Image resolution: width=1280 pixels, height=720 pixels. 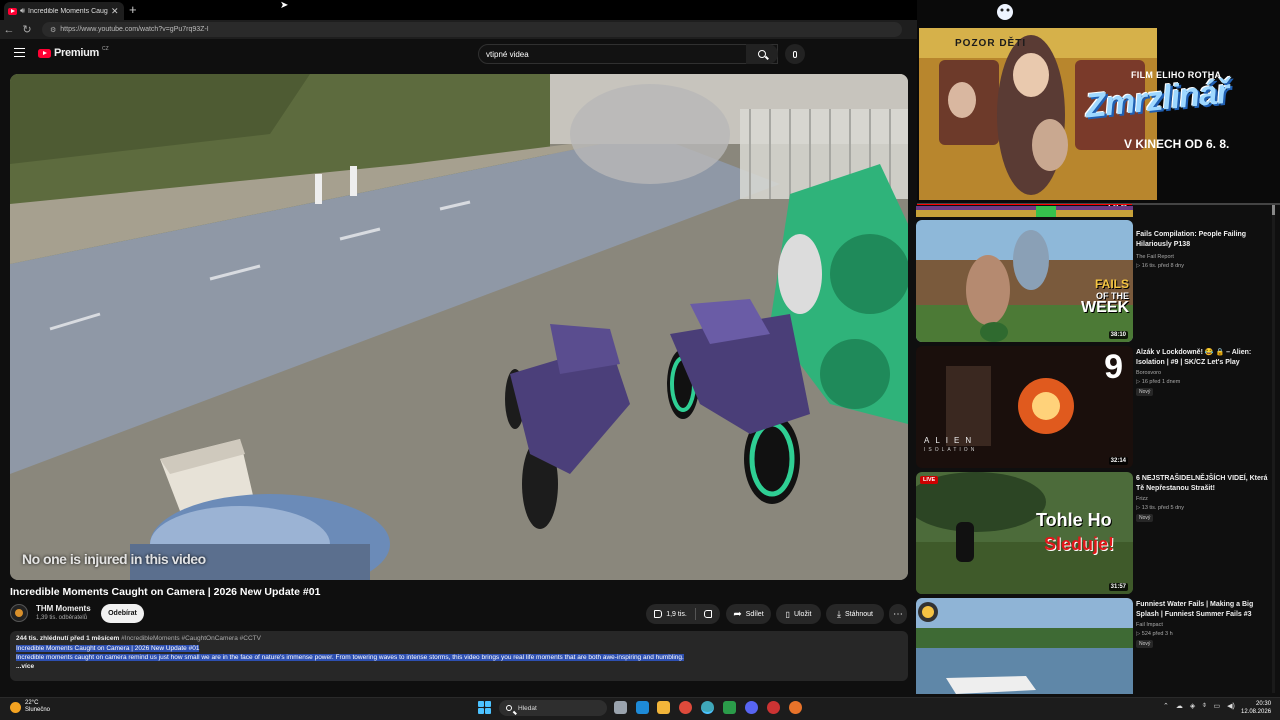 What do you see at coordinates (19, 52) in the screenshot?
I see `hamburger-menu-icon` at bounding box center [19, 52].